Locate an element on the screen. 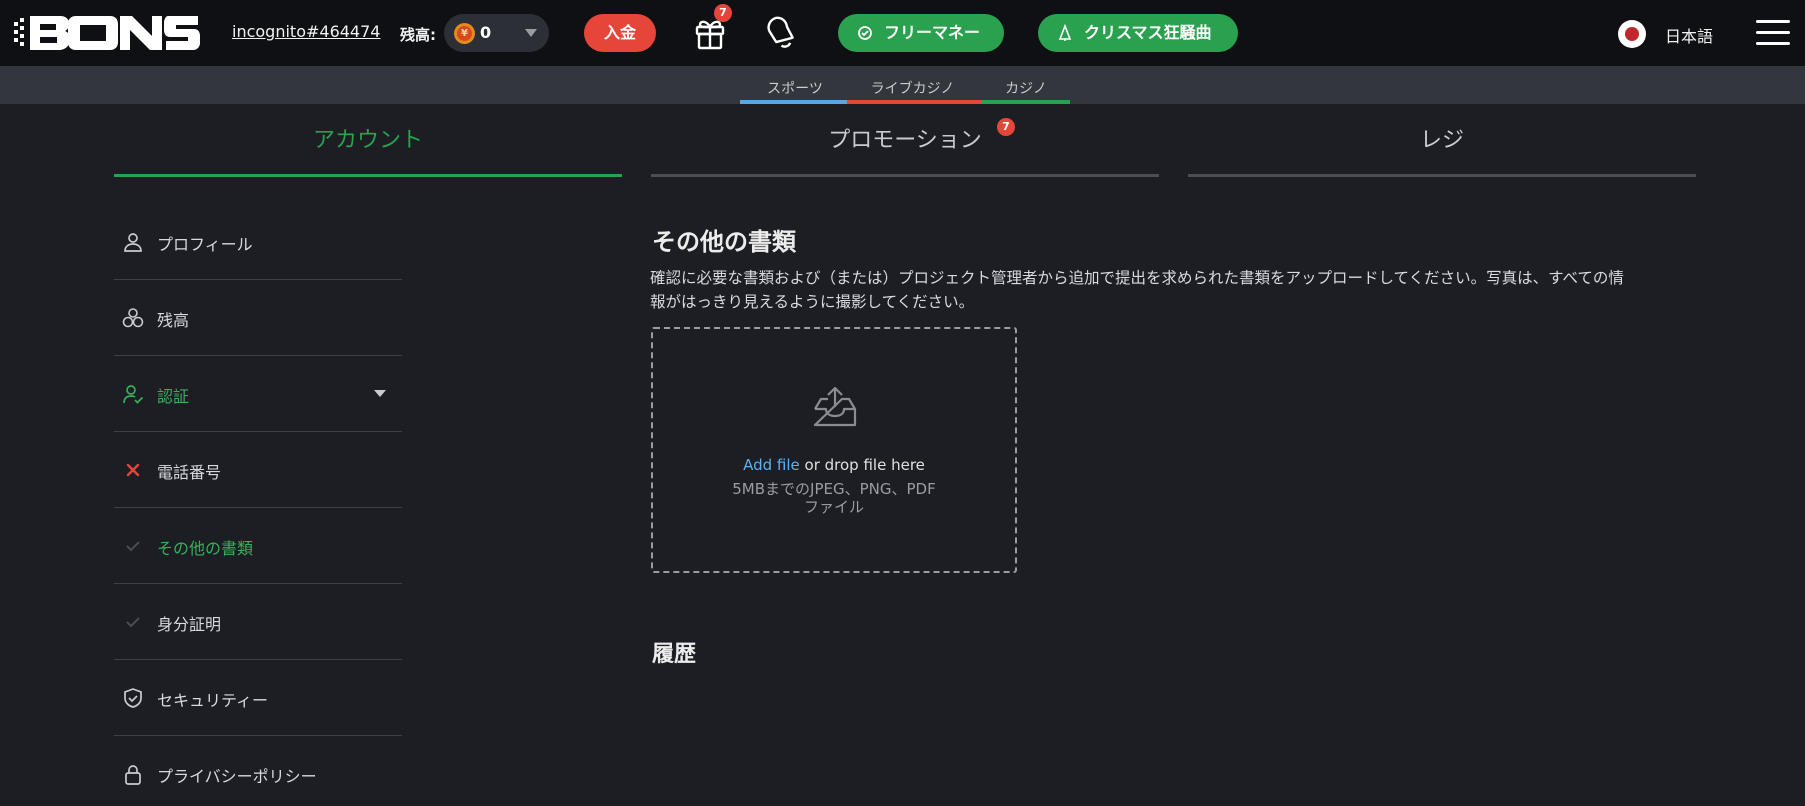 The image size is (1805, 806). tab-promotions-underline is located at coordinates (905, 175).